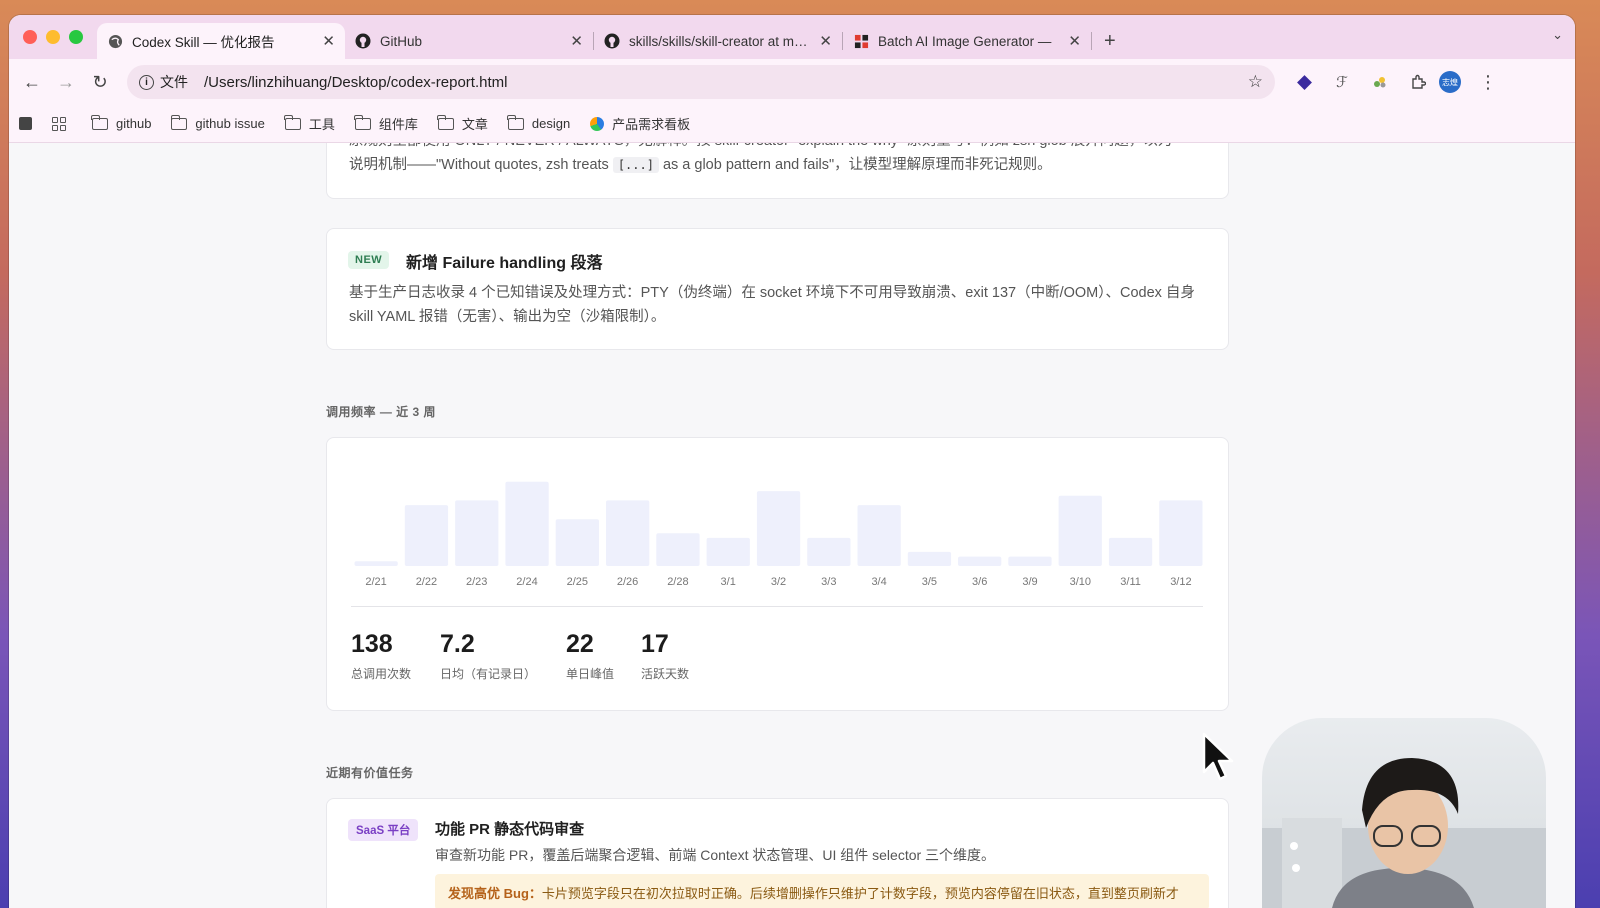 The width and height of the screenshot is (1600, 908). I want to click on bookmark-product-board: 产品需求看板, so click(640, 123).